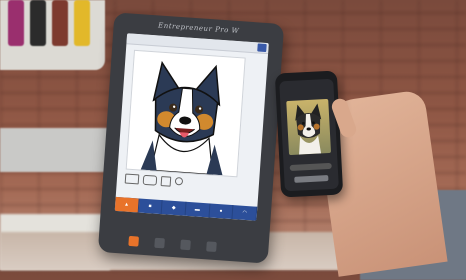 This screenshot has width=466, height=280. I want to click on rectangle-shape-icon, so click(132, 179).